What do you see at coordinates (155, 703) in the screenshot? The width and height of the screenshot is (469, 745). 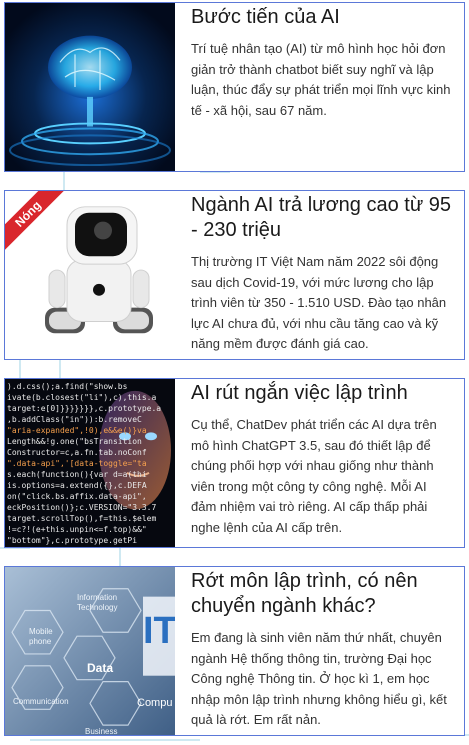 I see `thumb-label-compu: Compu` at bounding box center [155, 703].